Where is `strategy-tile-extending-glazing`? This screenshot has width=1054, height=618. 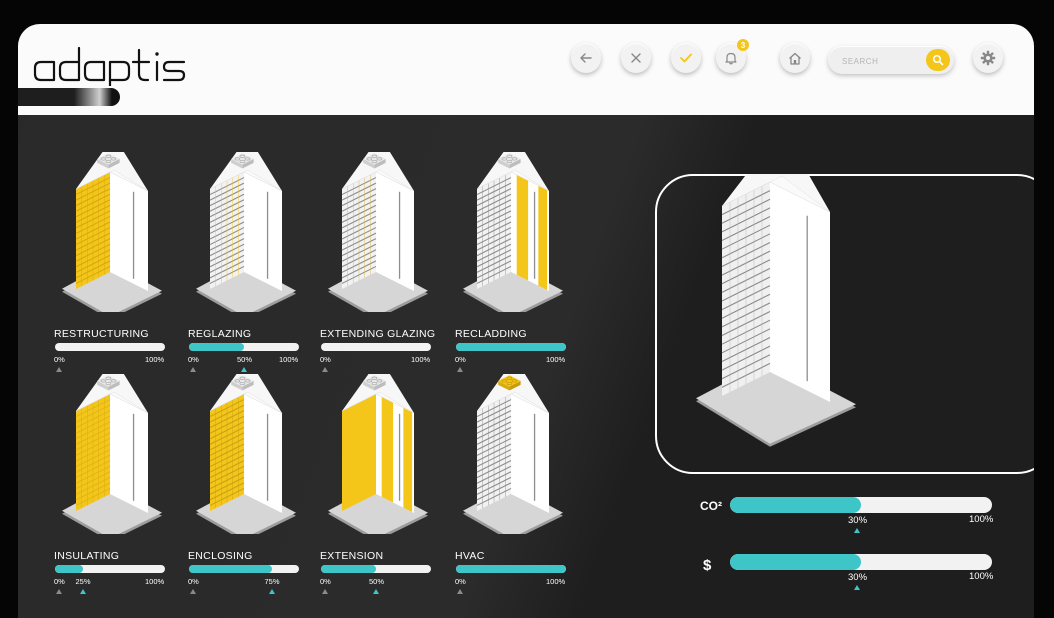 strategy-tile-extending-glazing is located at coordinates (374, 232).